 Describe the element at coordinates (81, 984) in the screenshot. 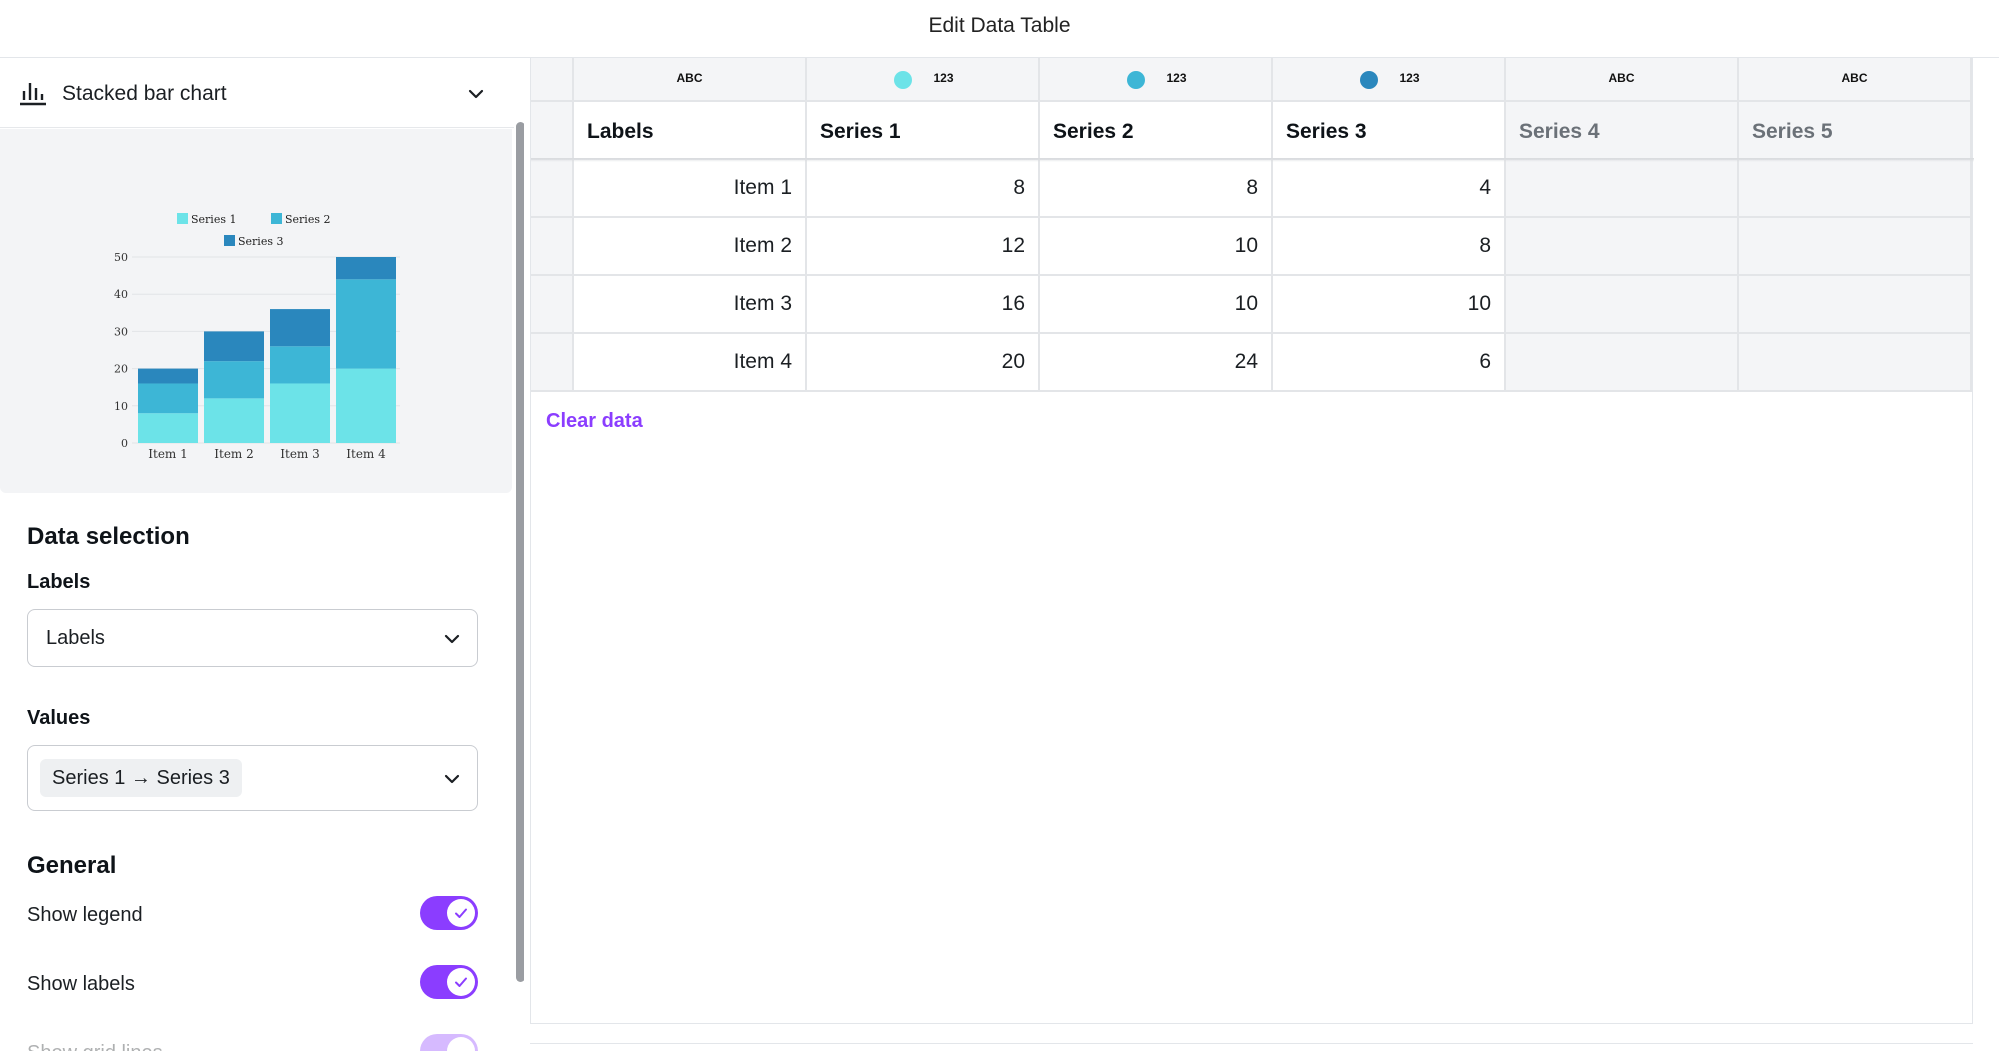

I see `show-labels-label: Show labels` at that location.